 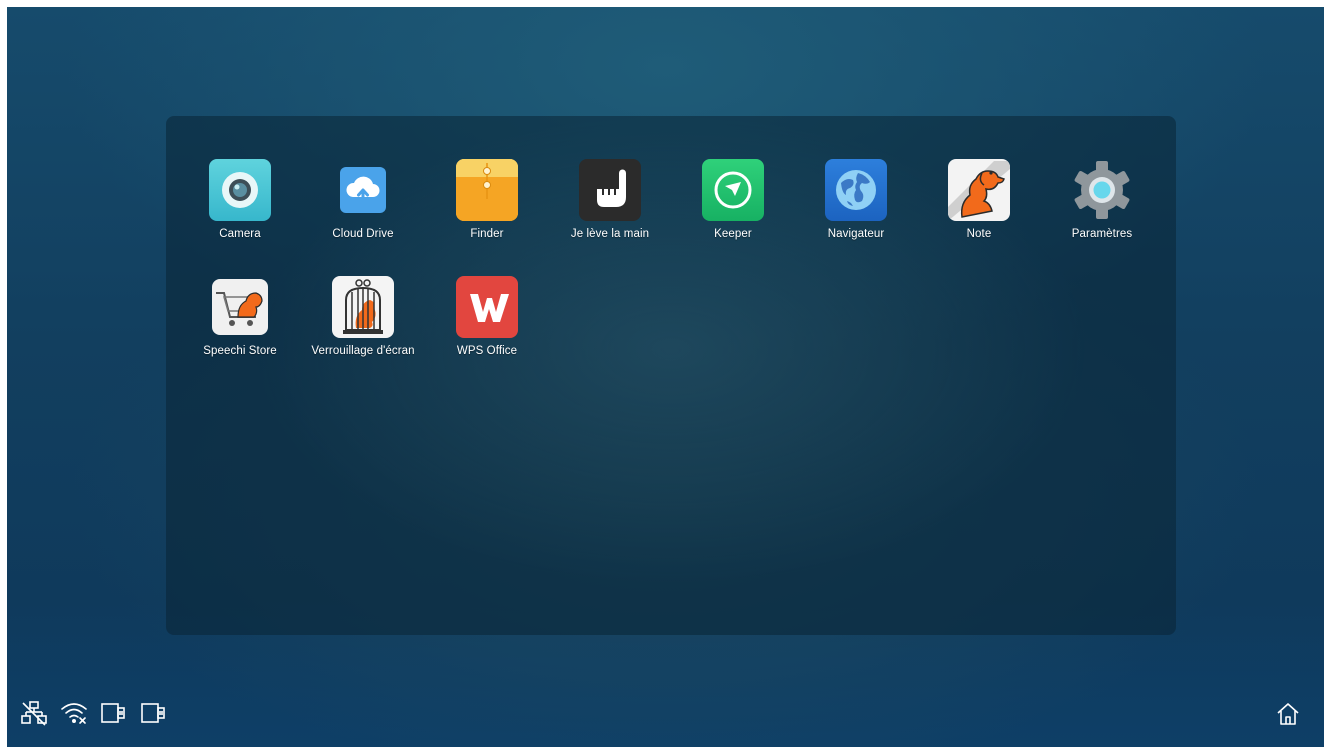 I want to click on app-parametres: Paramètres, so click(x=1102, y=199).